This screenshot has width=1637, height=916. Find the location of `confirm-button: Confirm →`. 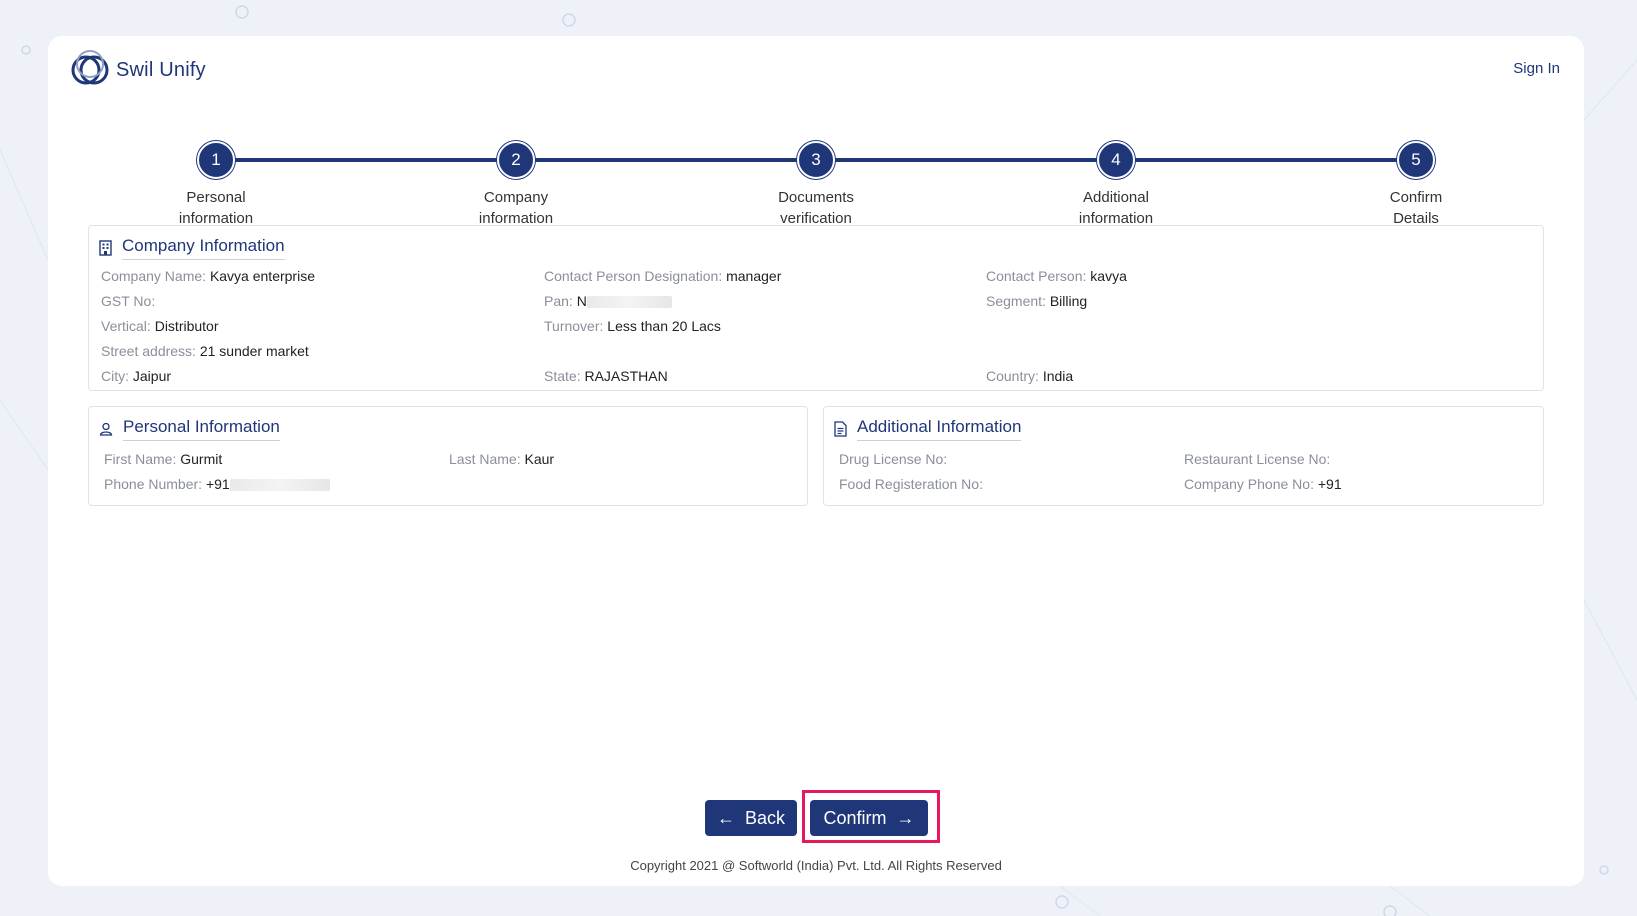

confirm-button: Confirm → is located at coordinates (869, 818).